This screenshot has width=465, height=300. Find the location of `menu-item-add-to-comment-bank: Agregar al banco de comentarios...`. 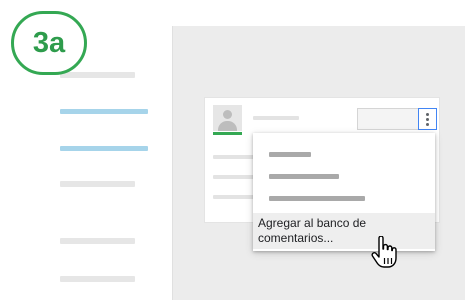

menu-item-add-to-comment-bank: Agregar al banco de comentarios... is located at coordinates (344, 231).